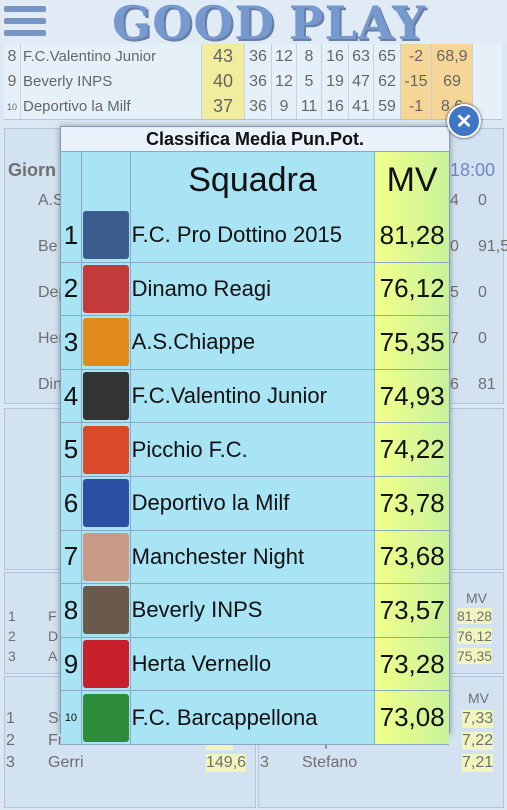 The width and height of the screenshot is (507, 810). I want to click on team-name: F.C. Barcappellona, so click(253, 717).